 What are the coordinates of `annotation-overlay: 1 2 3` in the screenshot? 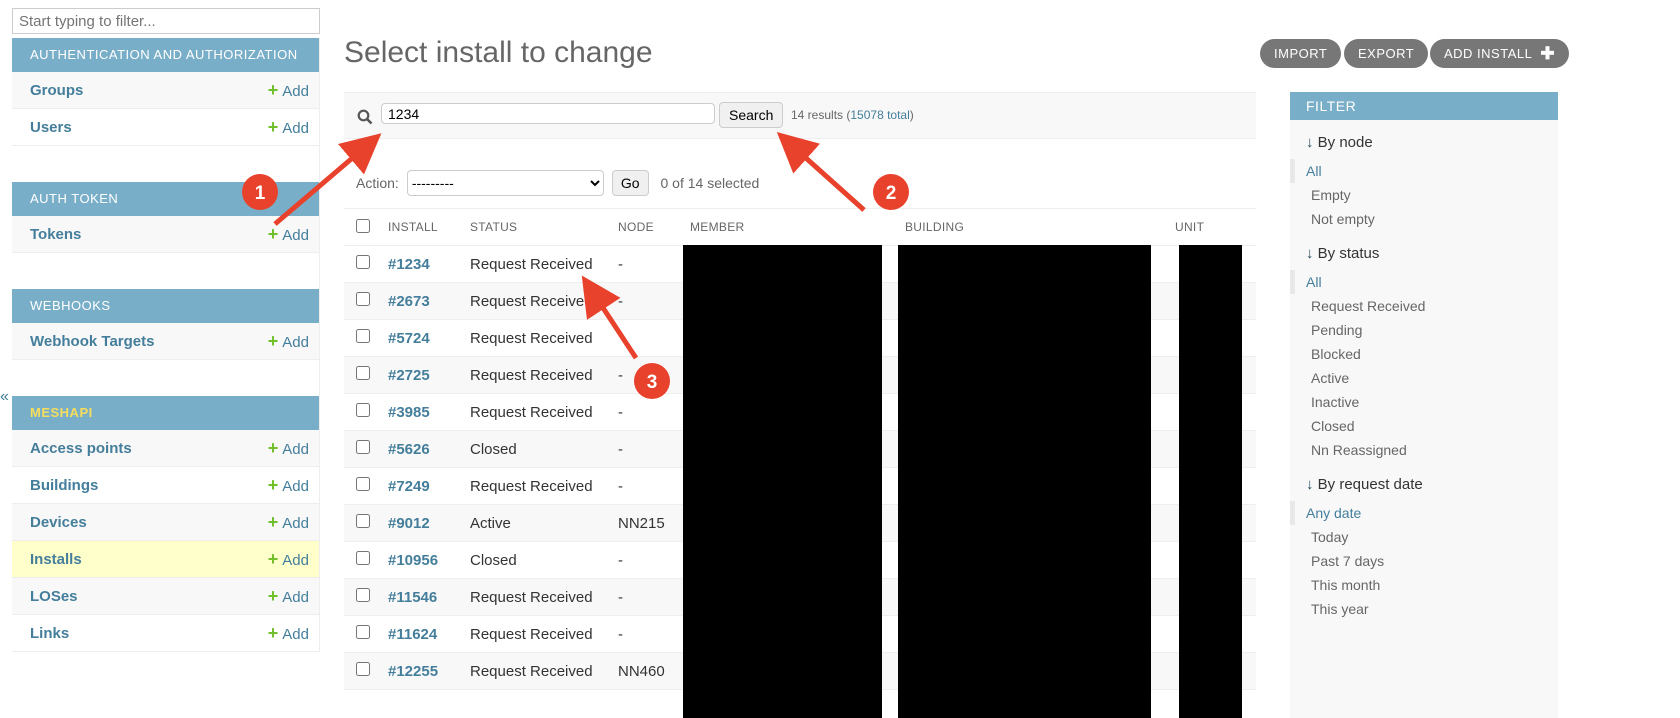 It's located at (575, 265).